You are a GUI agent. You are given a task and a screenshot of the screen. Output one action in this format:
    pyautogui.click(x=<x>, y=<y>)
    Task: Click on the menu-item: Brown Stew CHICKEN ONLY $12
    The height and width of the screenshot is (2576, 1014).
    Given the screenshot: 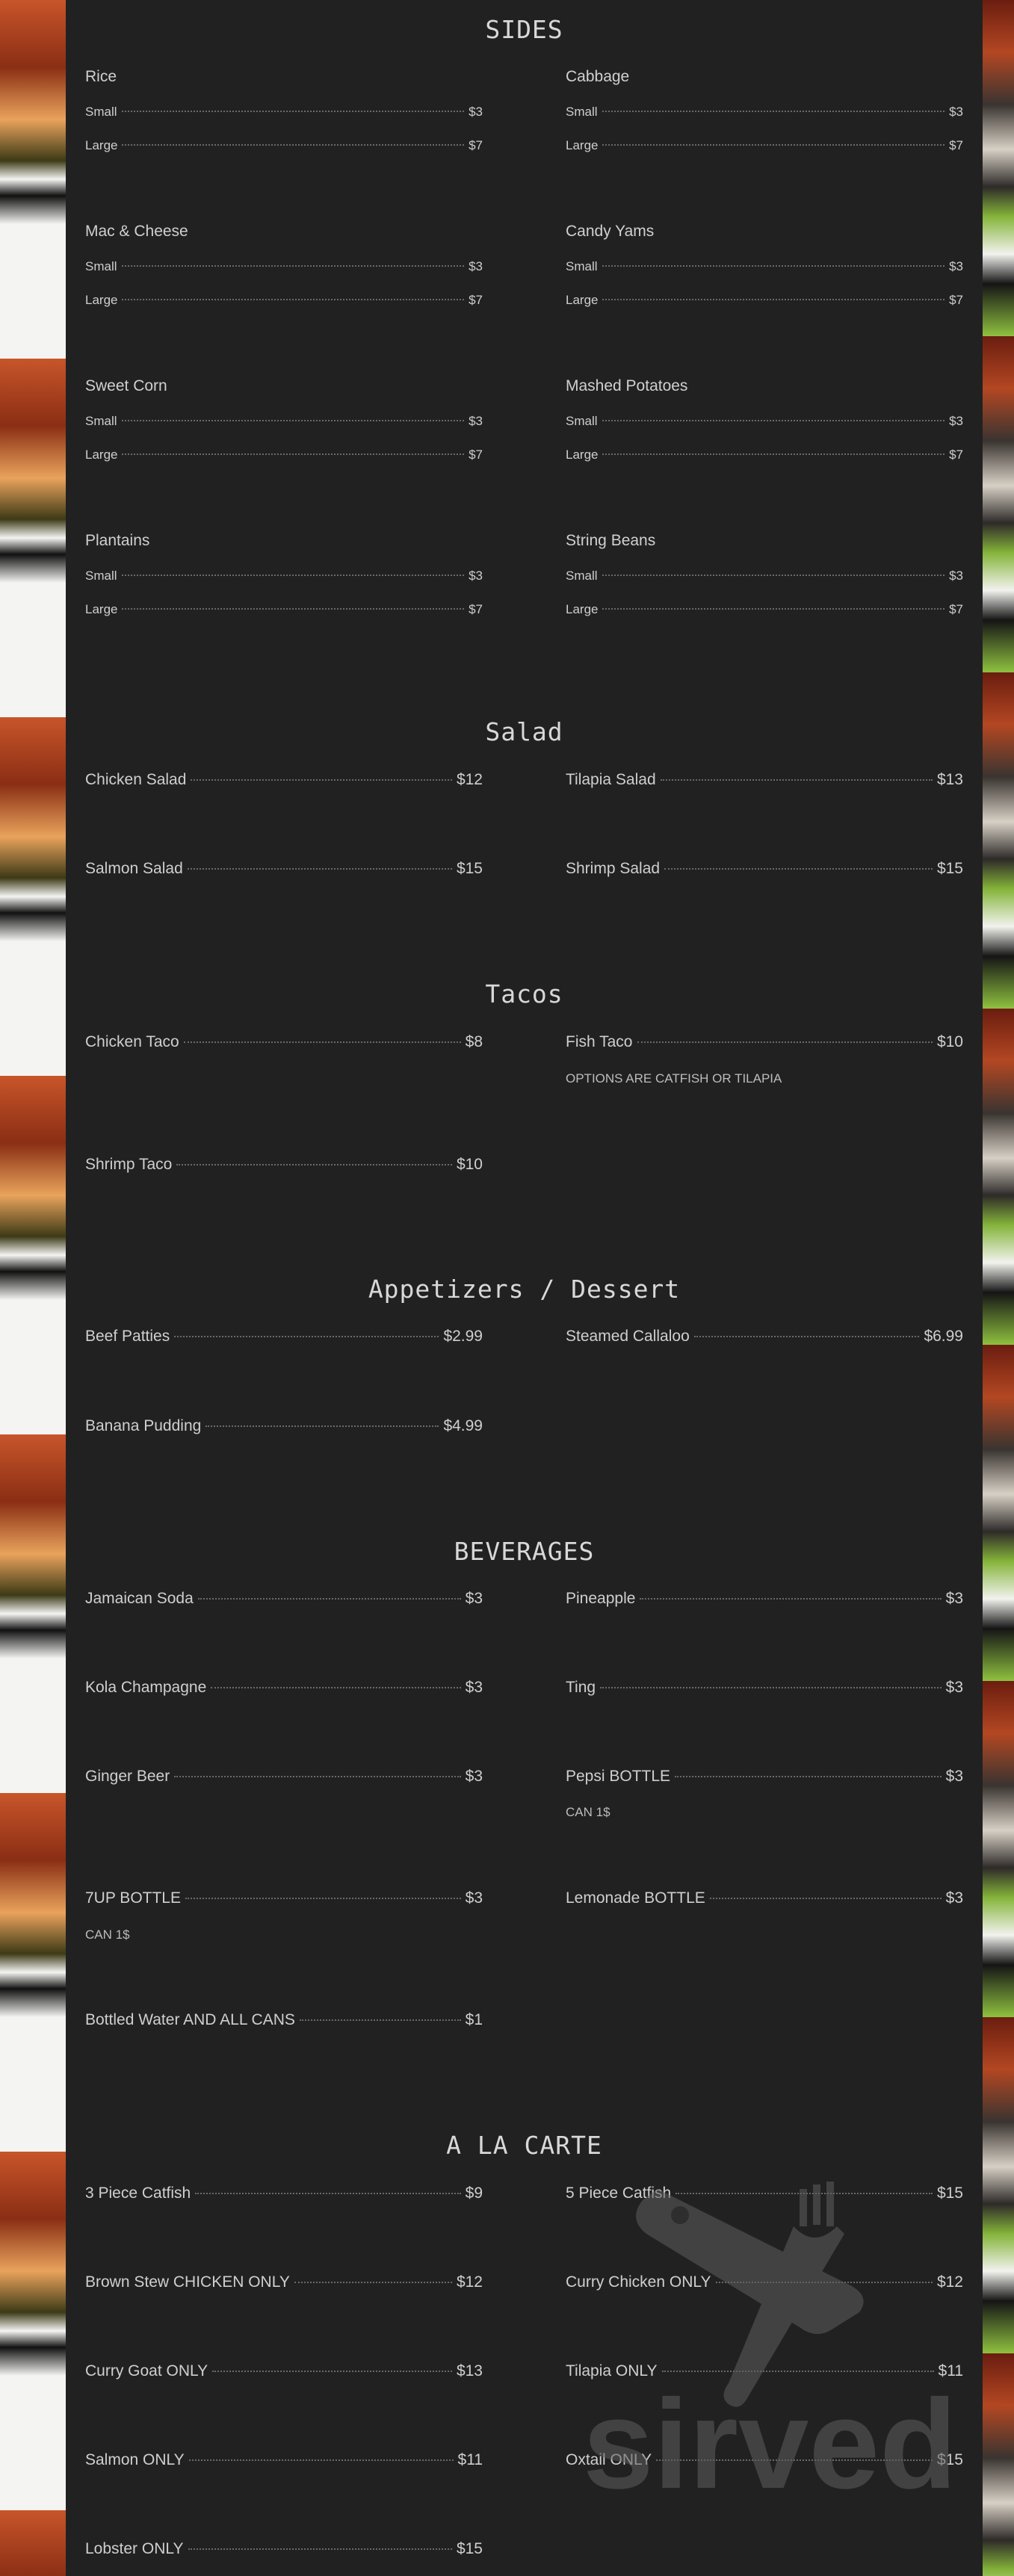 What is the action you would take?
    pyautogui.click(x=284, y=2282)
    